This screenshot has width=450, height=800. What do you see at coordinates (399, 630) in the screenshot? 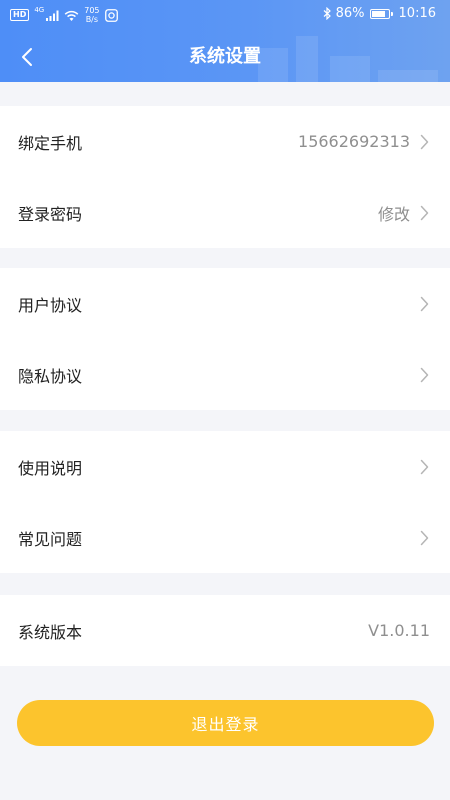
I see `version-value: V1.0.11` at bounding box center [399, 630].